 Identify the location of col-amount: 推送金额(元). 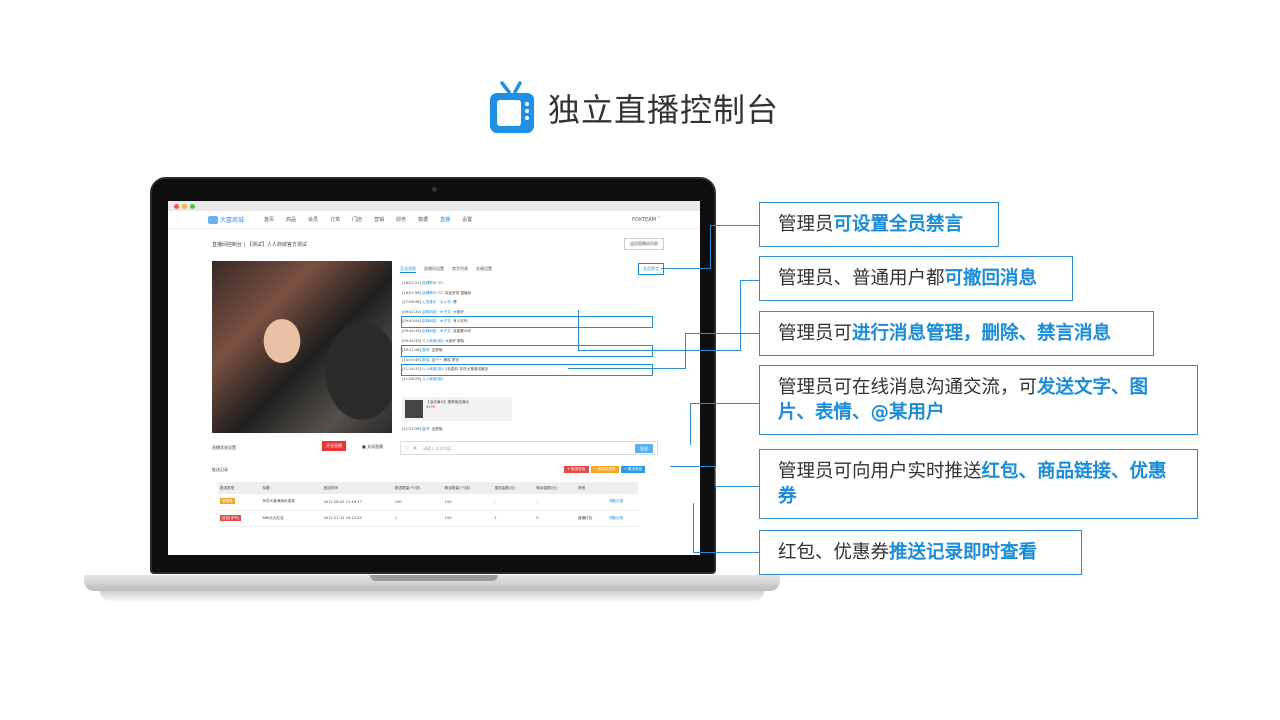
(513, 488).